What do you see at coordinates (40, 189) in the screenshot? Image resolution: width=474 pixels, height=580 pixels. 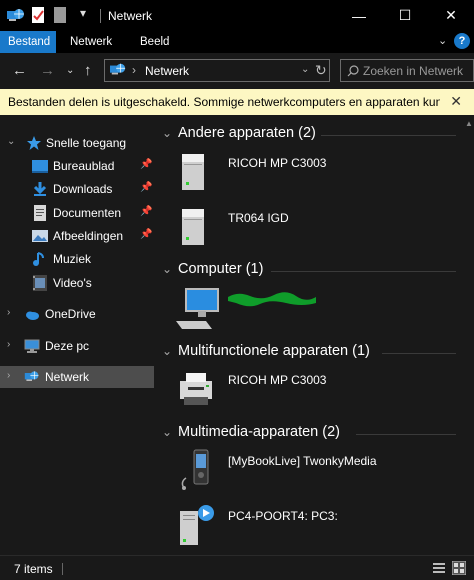 I see `download-icon` at bounding box center [40, 189].